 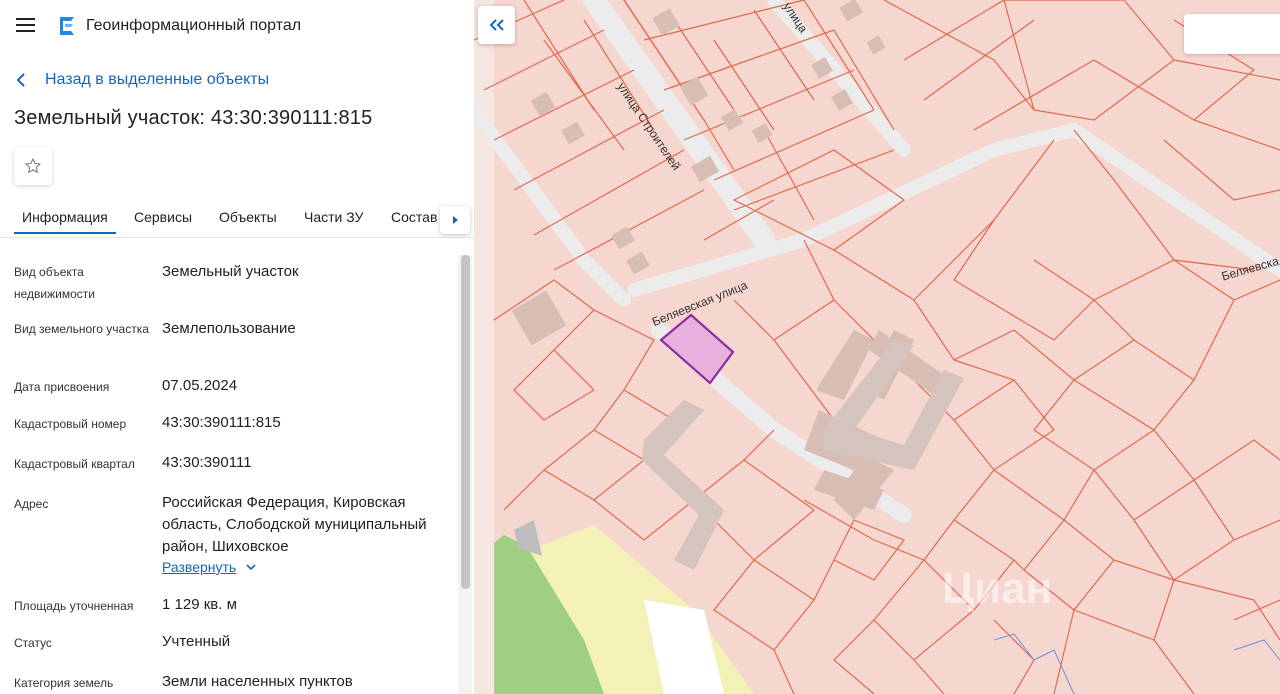 What do you see at coordinates (81, 329) in the screenshot?
I see `field-label: Вид земельного участка` at bounding box center [81, 329].